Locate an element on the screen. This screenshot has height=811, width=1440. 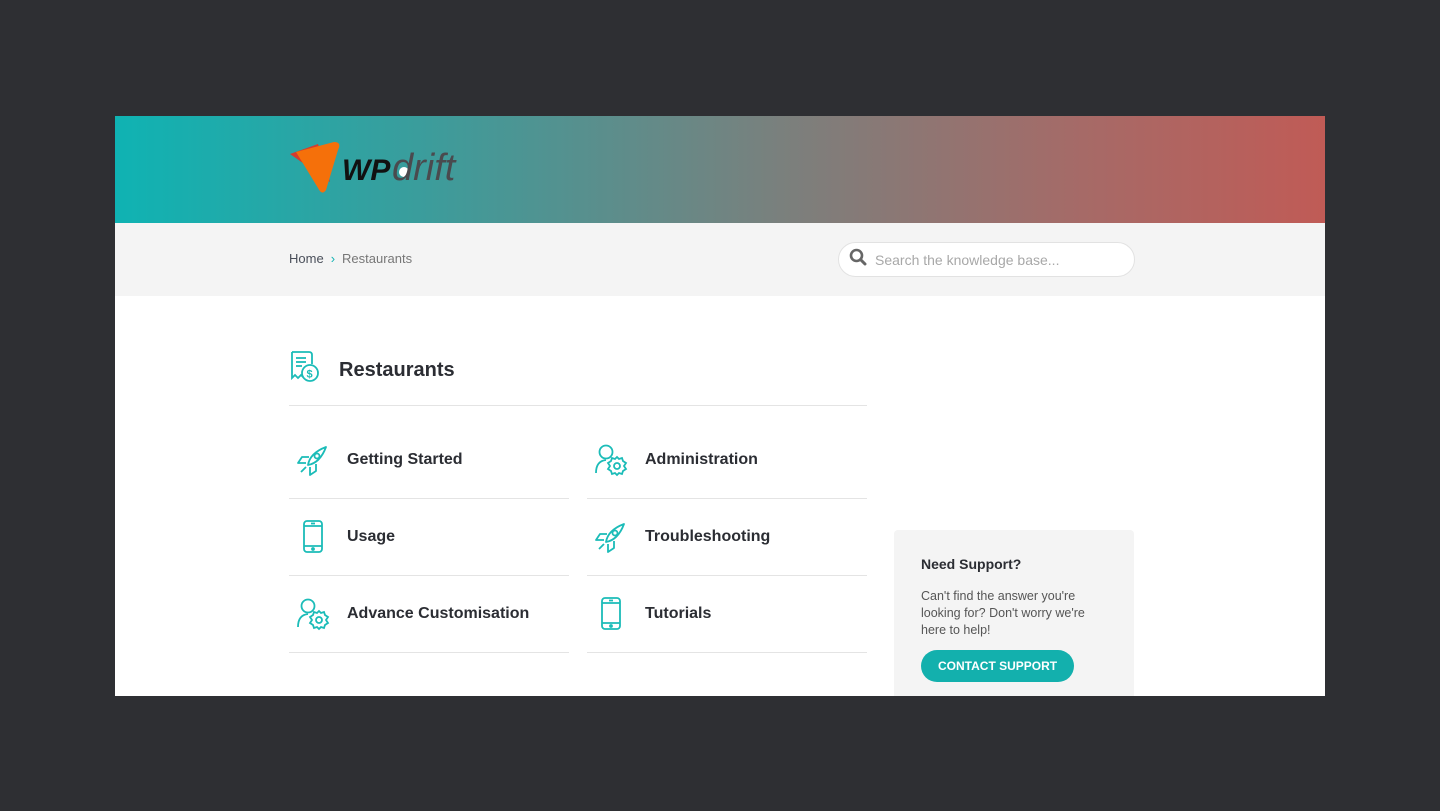
header-banner: WP drift is located at coordinates (720, 169).